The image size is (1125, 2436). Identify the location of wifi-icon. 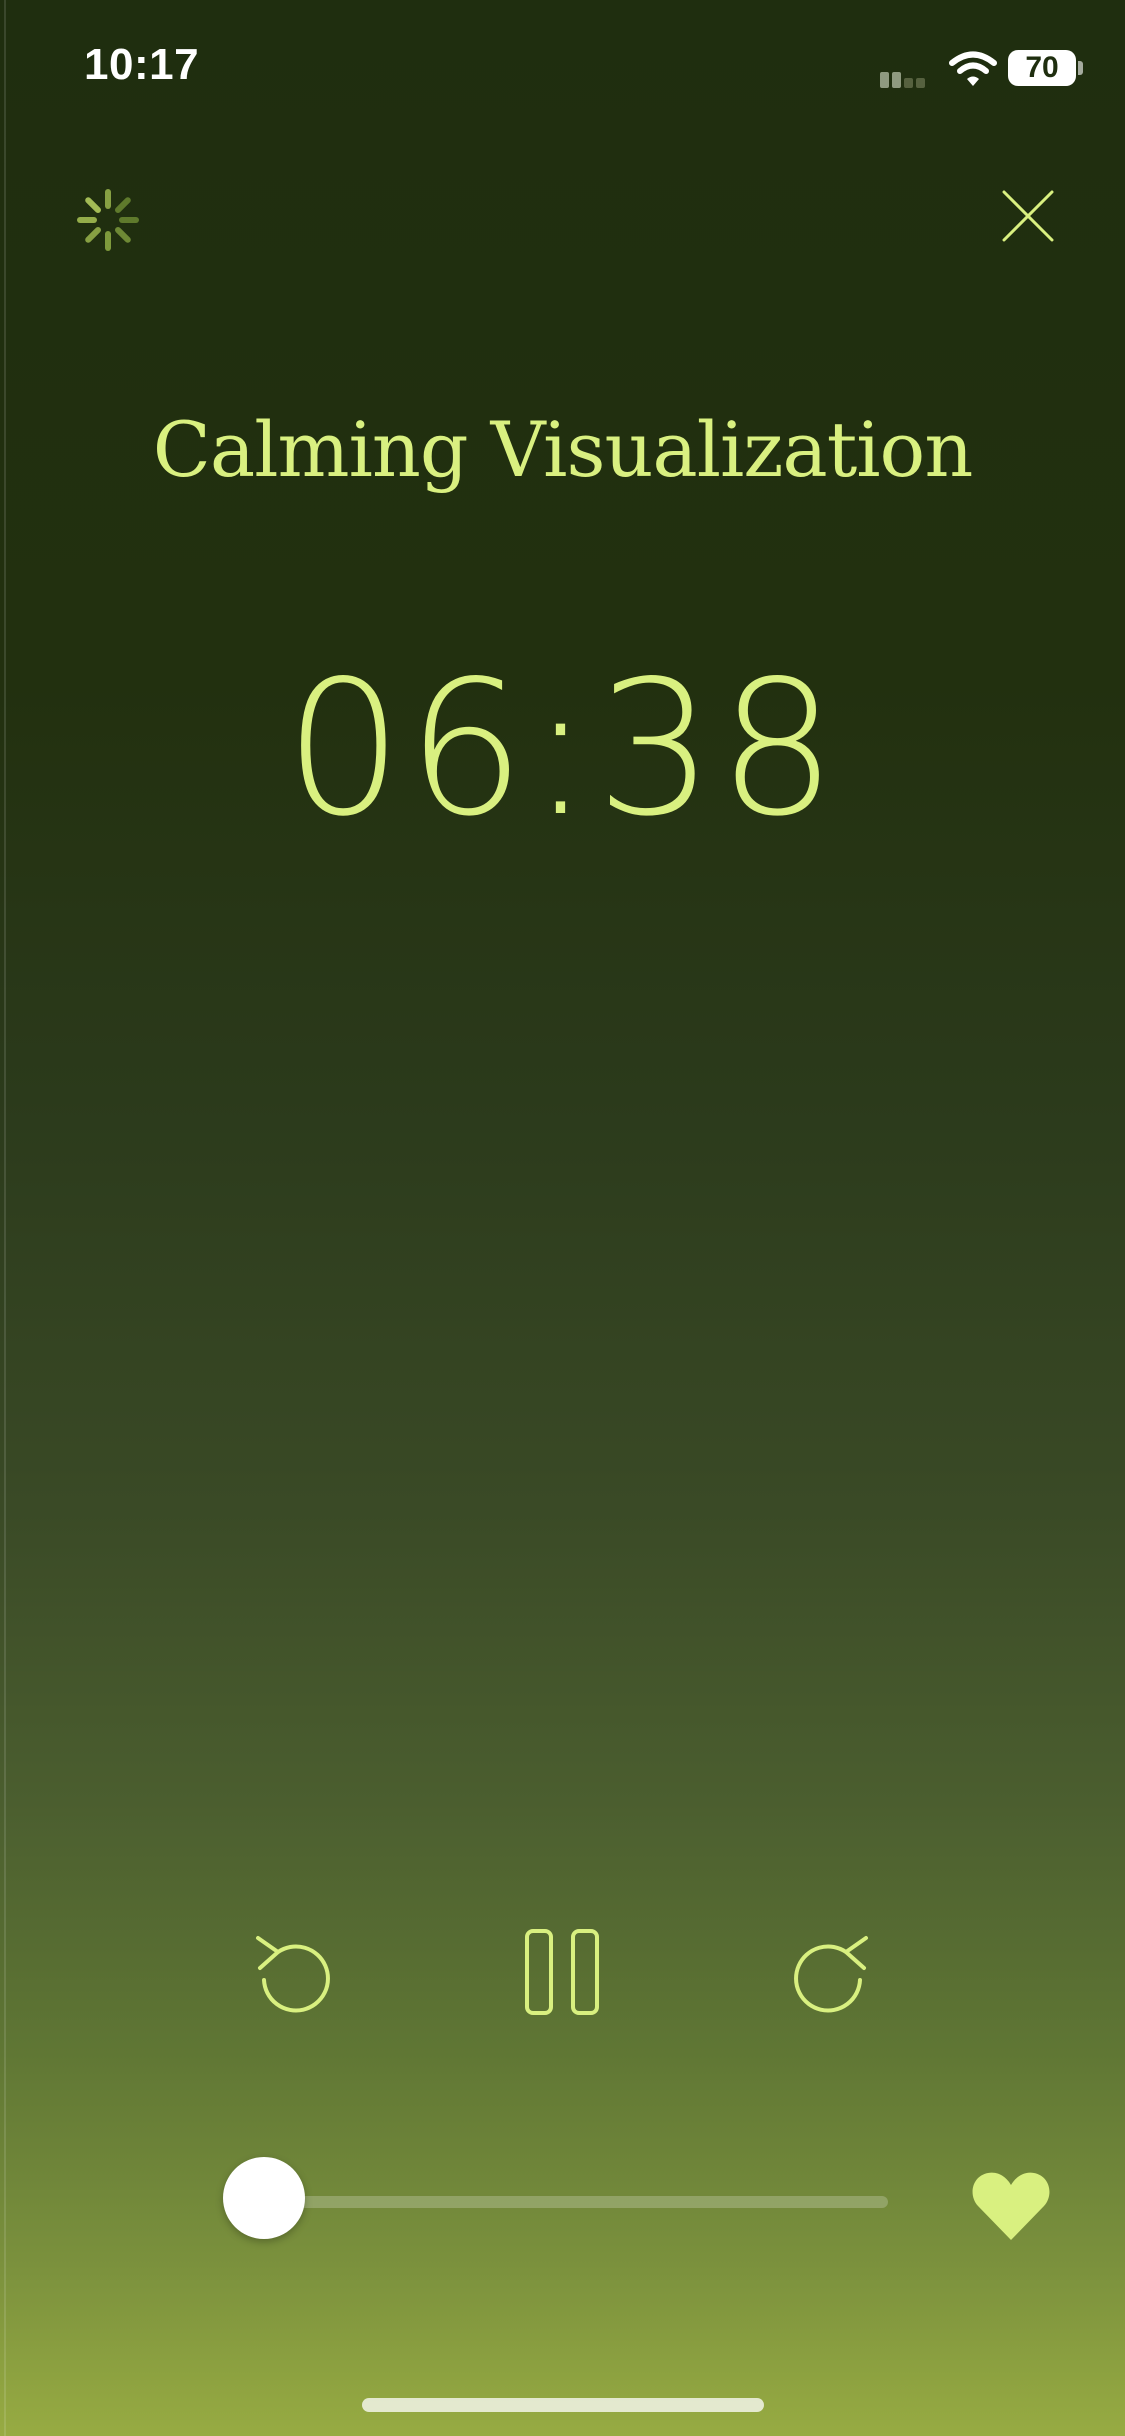
(973, 68).